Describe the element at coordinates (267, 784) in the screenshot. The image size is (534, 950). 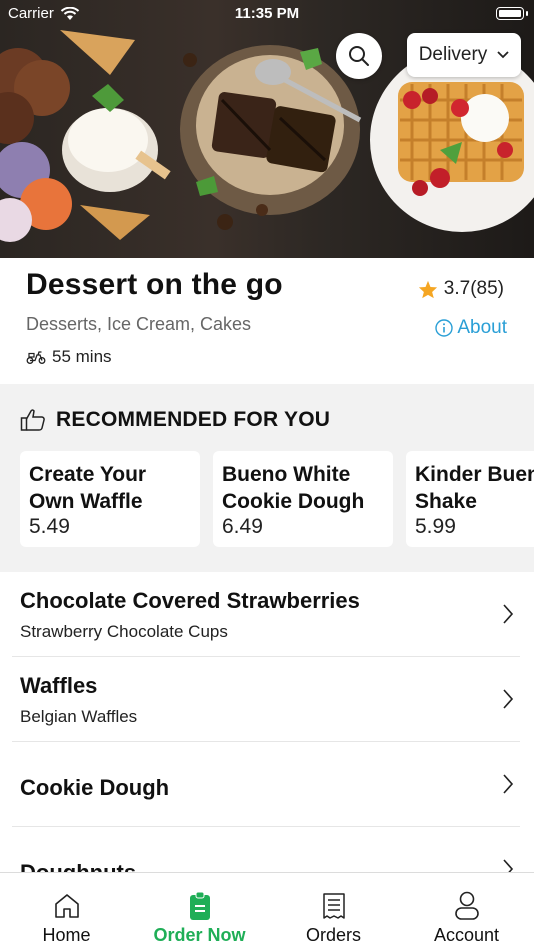
I see `menu-category-row: Cookie Dough` at that location.